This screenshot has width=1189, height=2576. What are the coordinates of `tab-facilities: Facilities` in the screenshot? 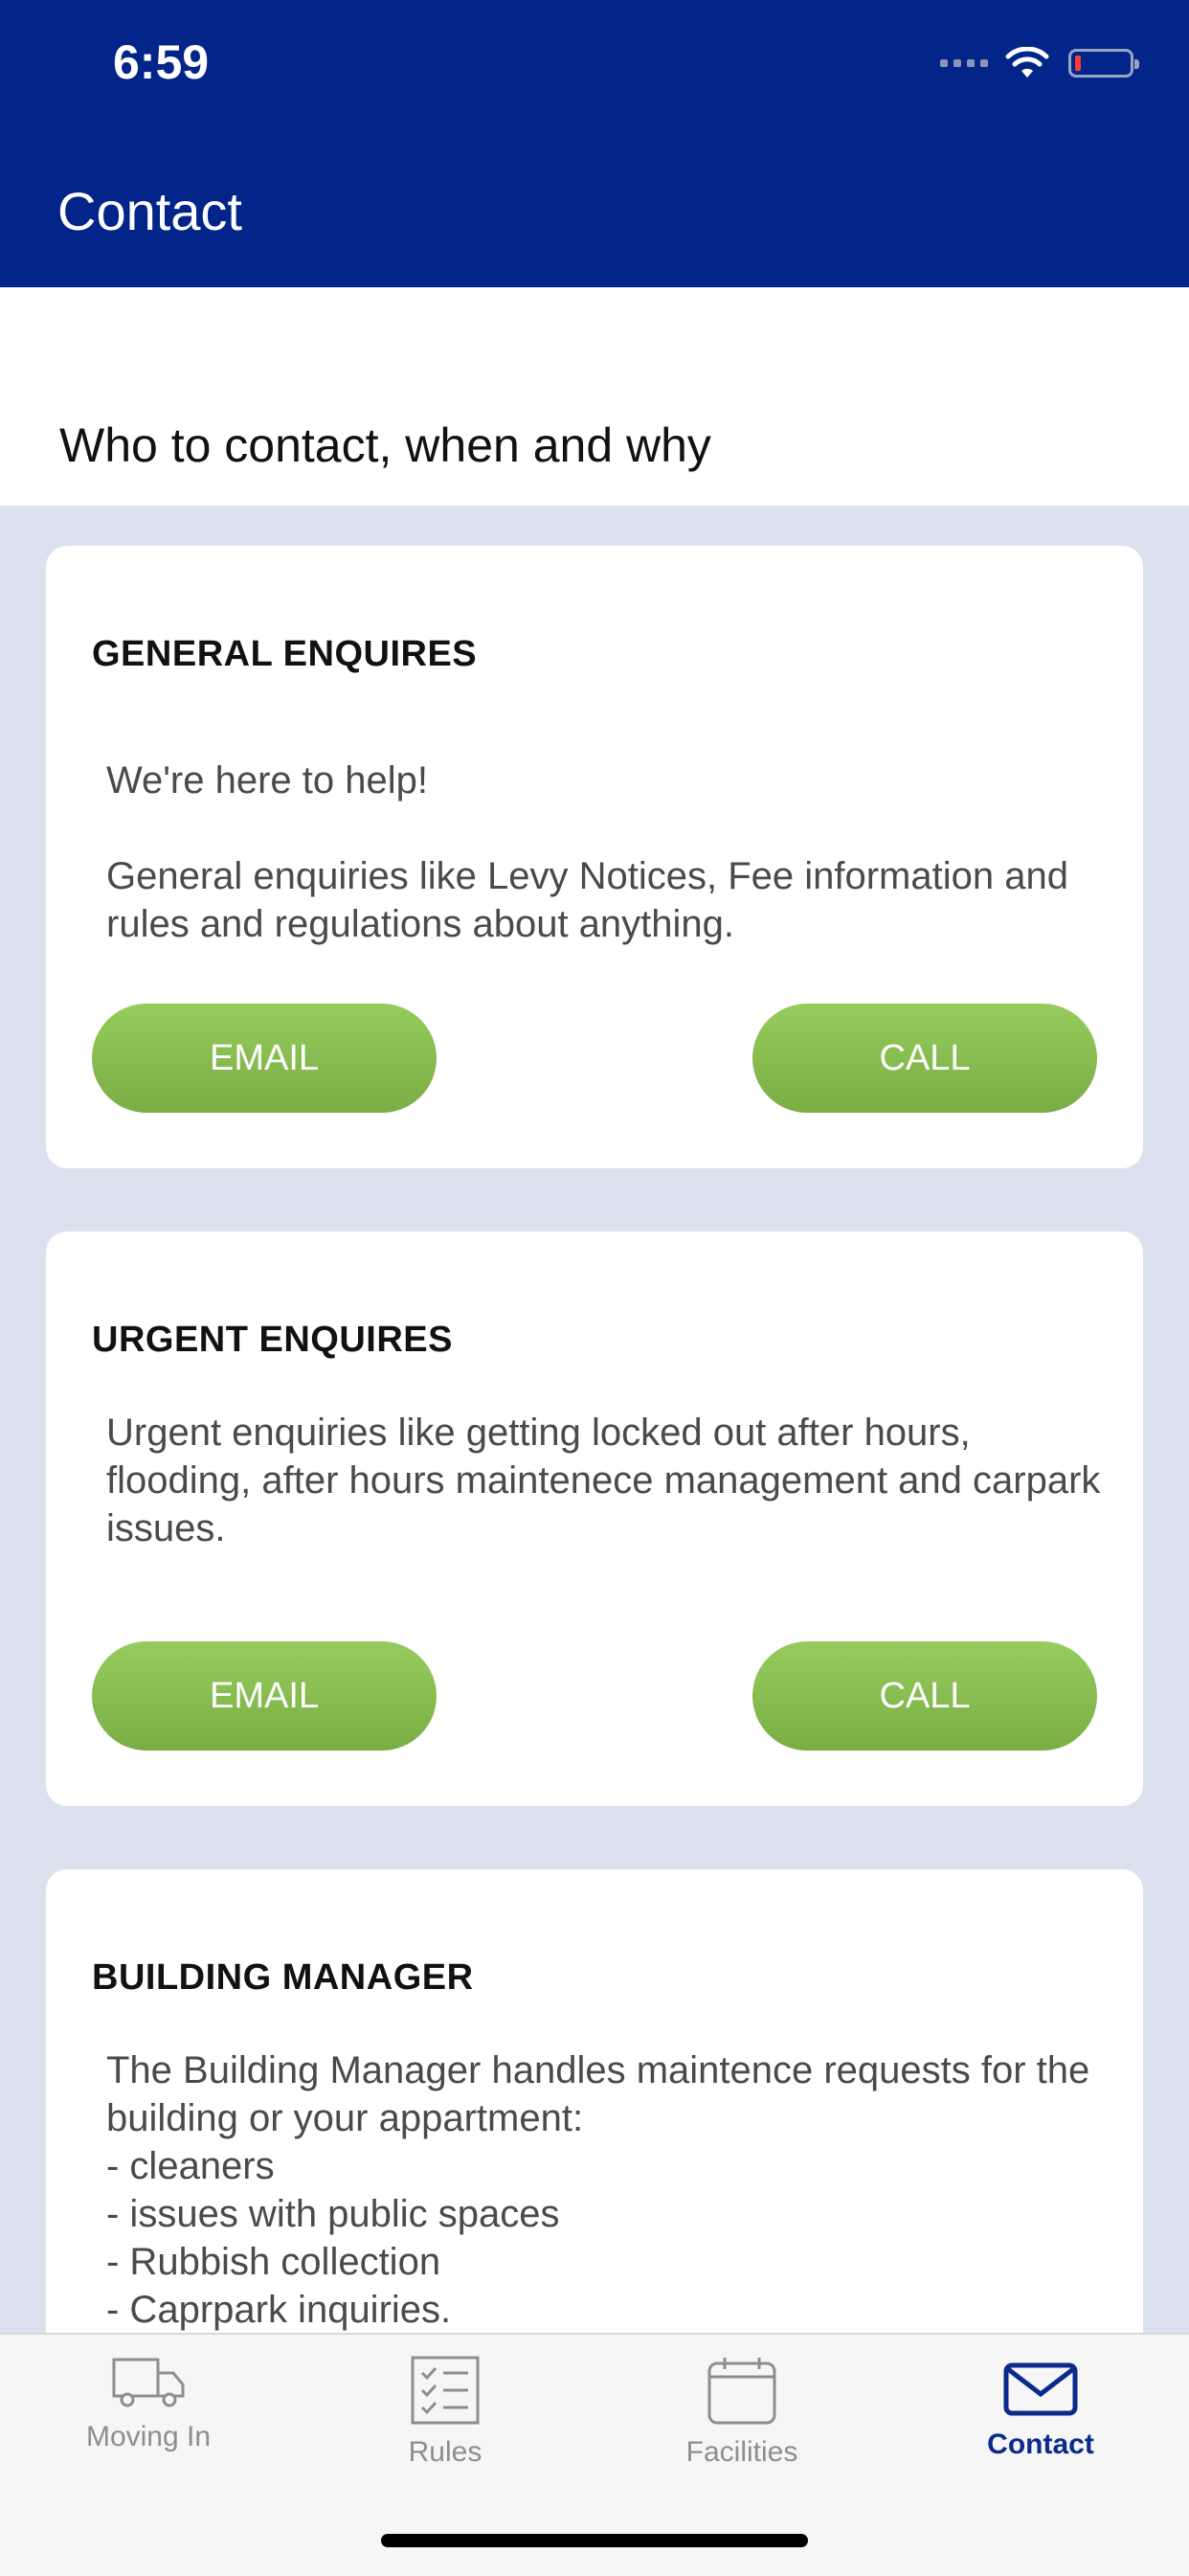 It's located at (742, 2416).